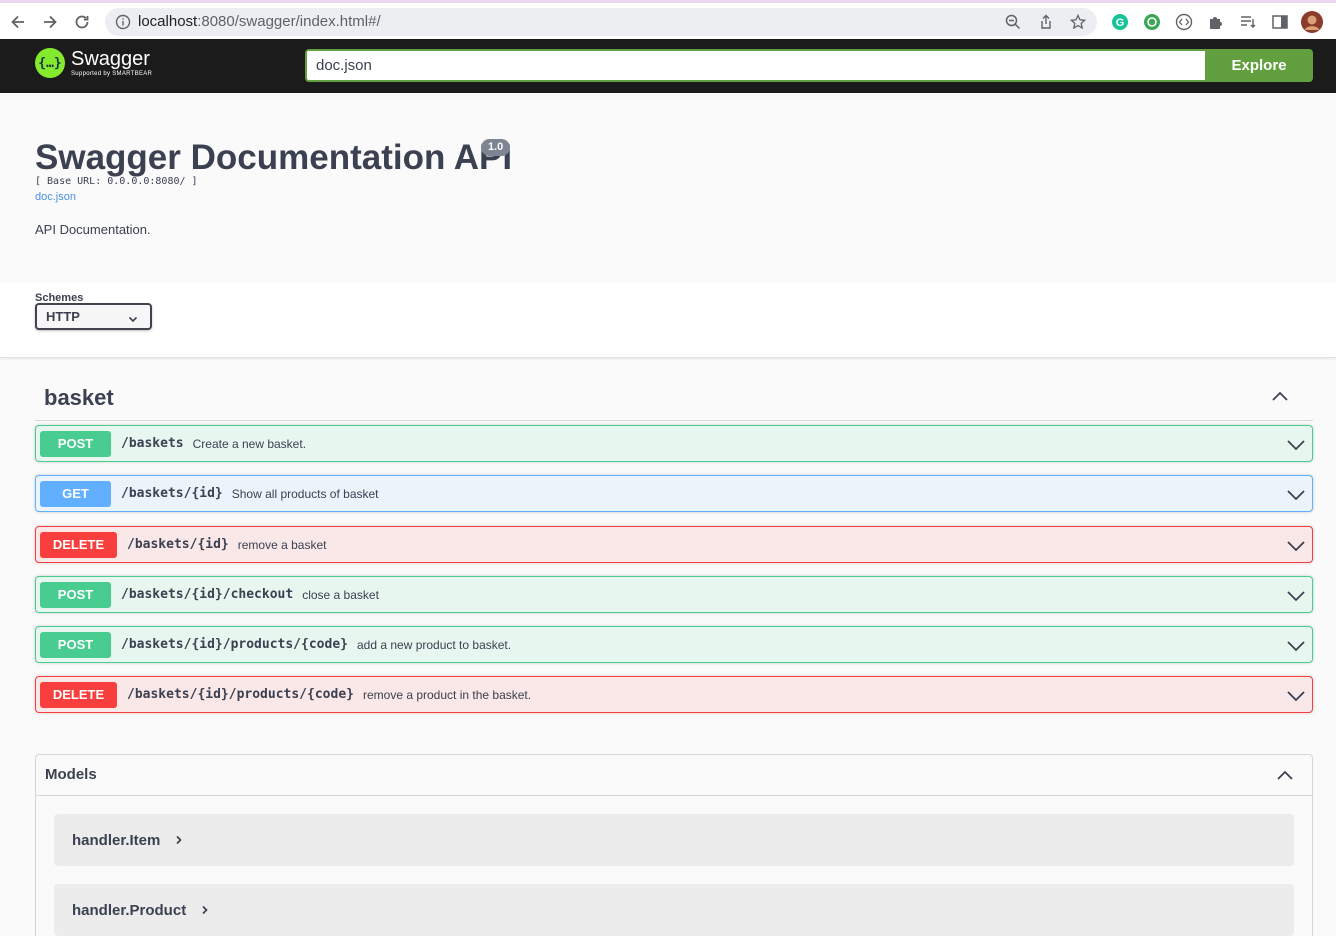  Describe the element at coordinates (289, 21) in the screenshot. I see `url-path: :8080/swagger/index.html#/` at that location.